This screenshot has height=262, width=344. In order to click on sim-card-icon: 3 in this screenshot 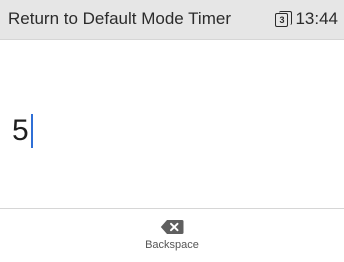, I will do `click(284, 19)`.